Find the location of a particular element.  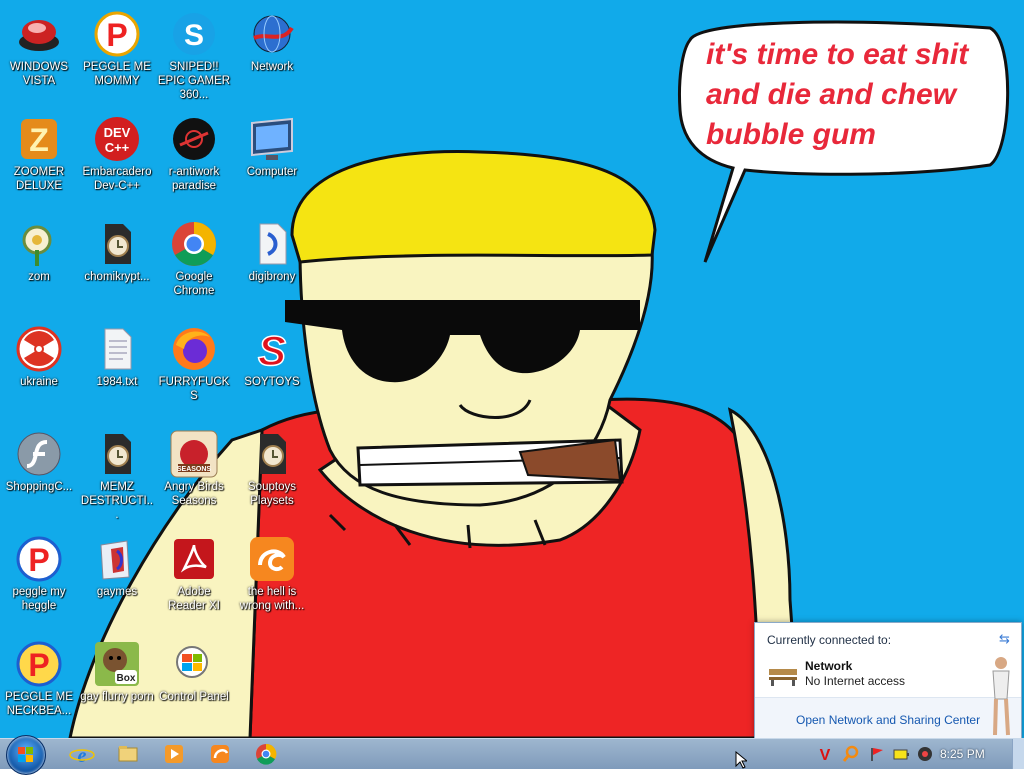

desktop-icon-label: digibrony is located at coordinates (272, 277).